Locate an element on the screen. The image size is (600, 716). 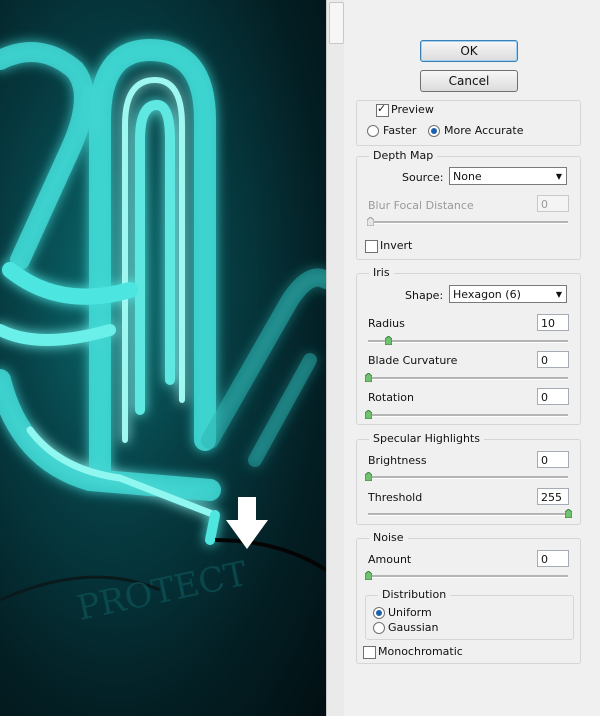
blade-curvature-slider is located at coordinates (368, 377).